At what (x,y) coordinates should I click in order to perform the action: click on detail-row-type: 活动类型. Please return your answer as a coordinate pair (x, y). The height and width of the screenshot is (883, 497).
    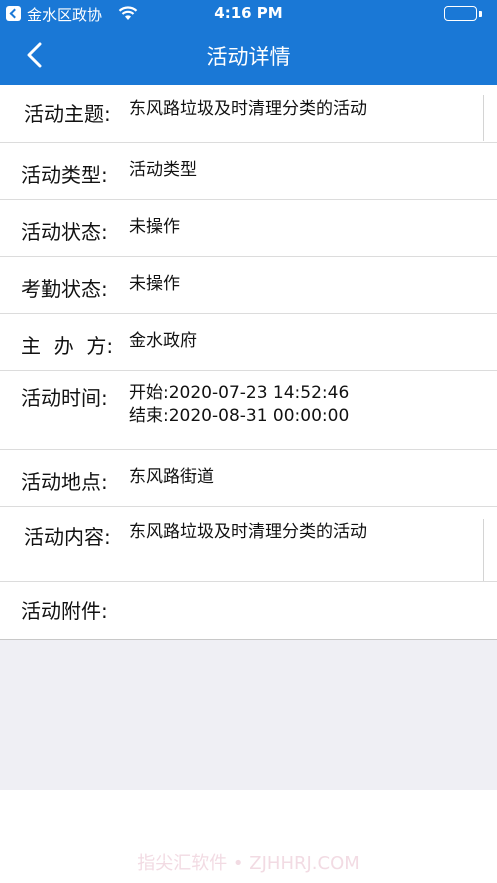
    Looking at the image, I should click on (248, 171).